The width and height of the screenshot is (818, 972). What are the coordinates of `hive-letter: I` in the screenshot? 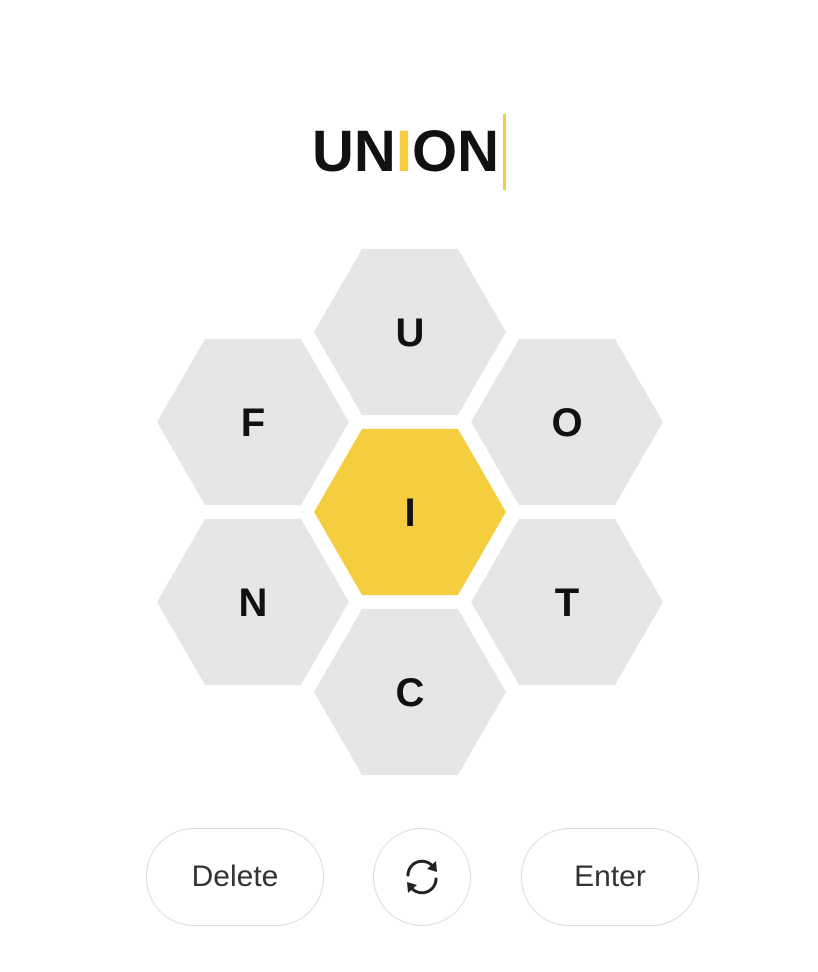 It's located at (409, 513).